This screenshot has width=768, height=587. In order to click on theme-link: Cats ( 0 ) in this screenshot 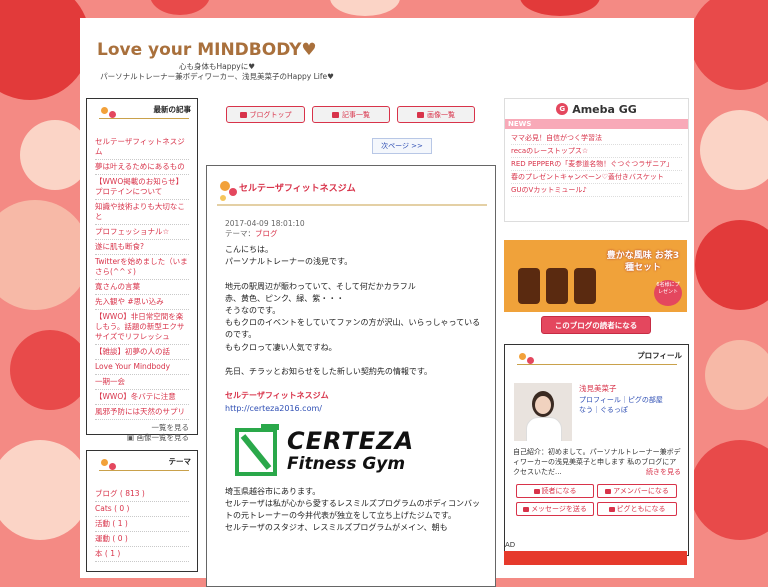, I will do `click(142, 509)`.